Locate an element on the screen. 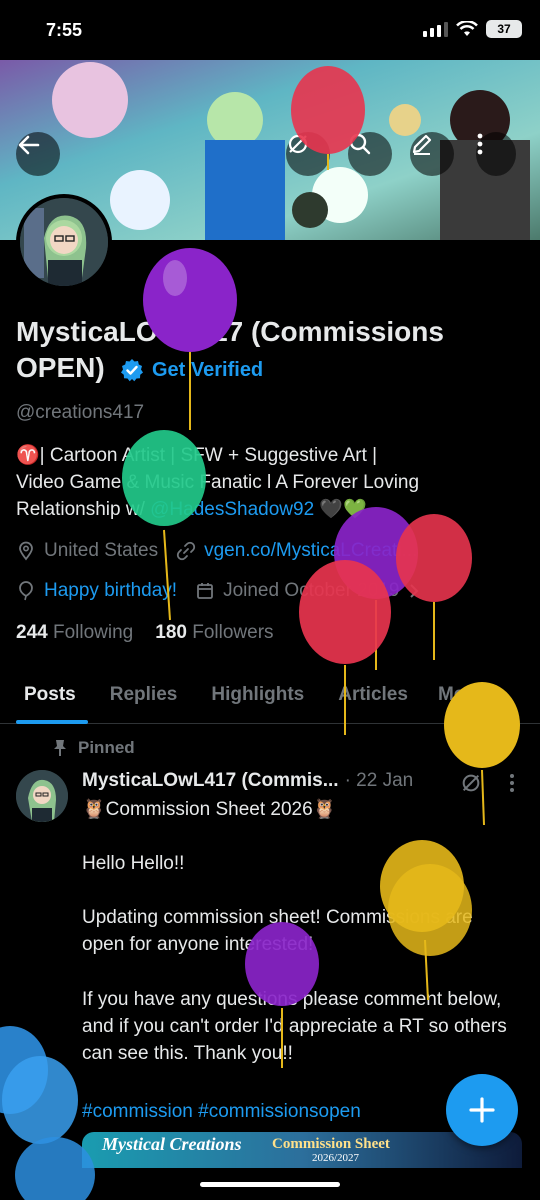 This screenshot has width=540, height=1200. tab-posts: Posts is located at coordinates (50, 694).